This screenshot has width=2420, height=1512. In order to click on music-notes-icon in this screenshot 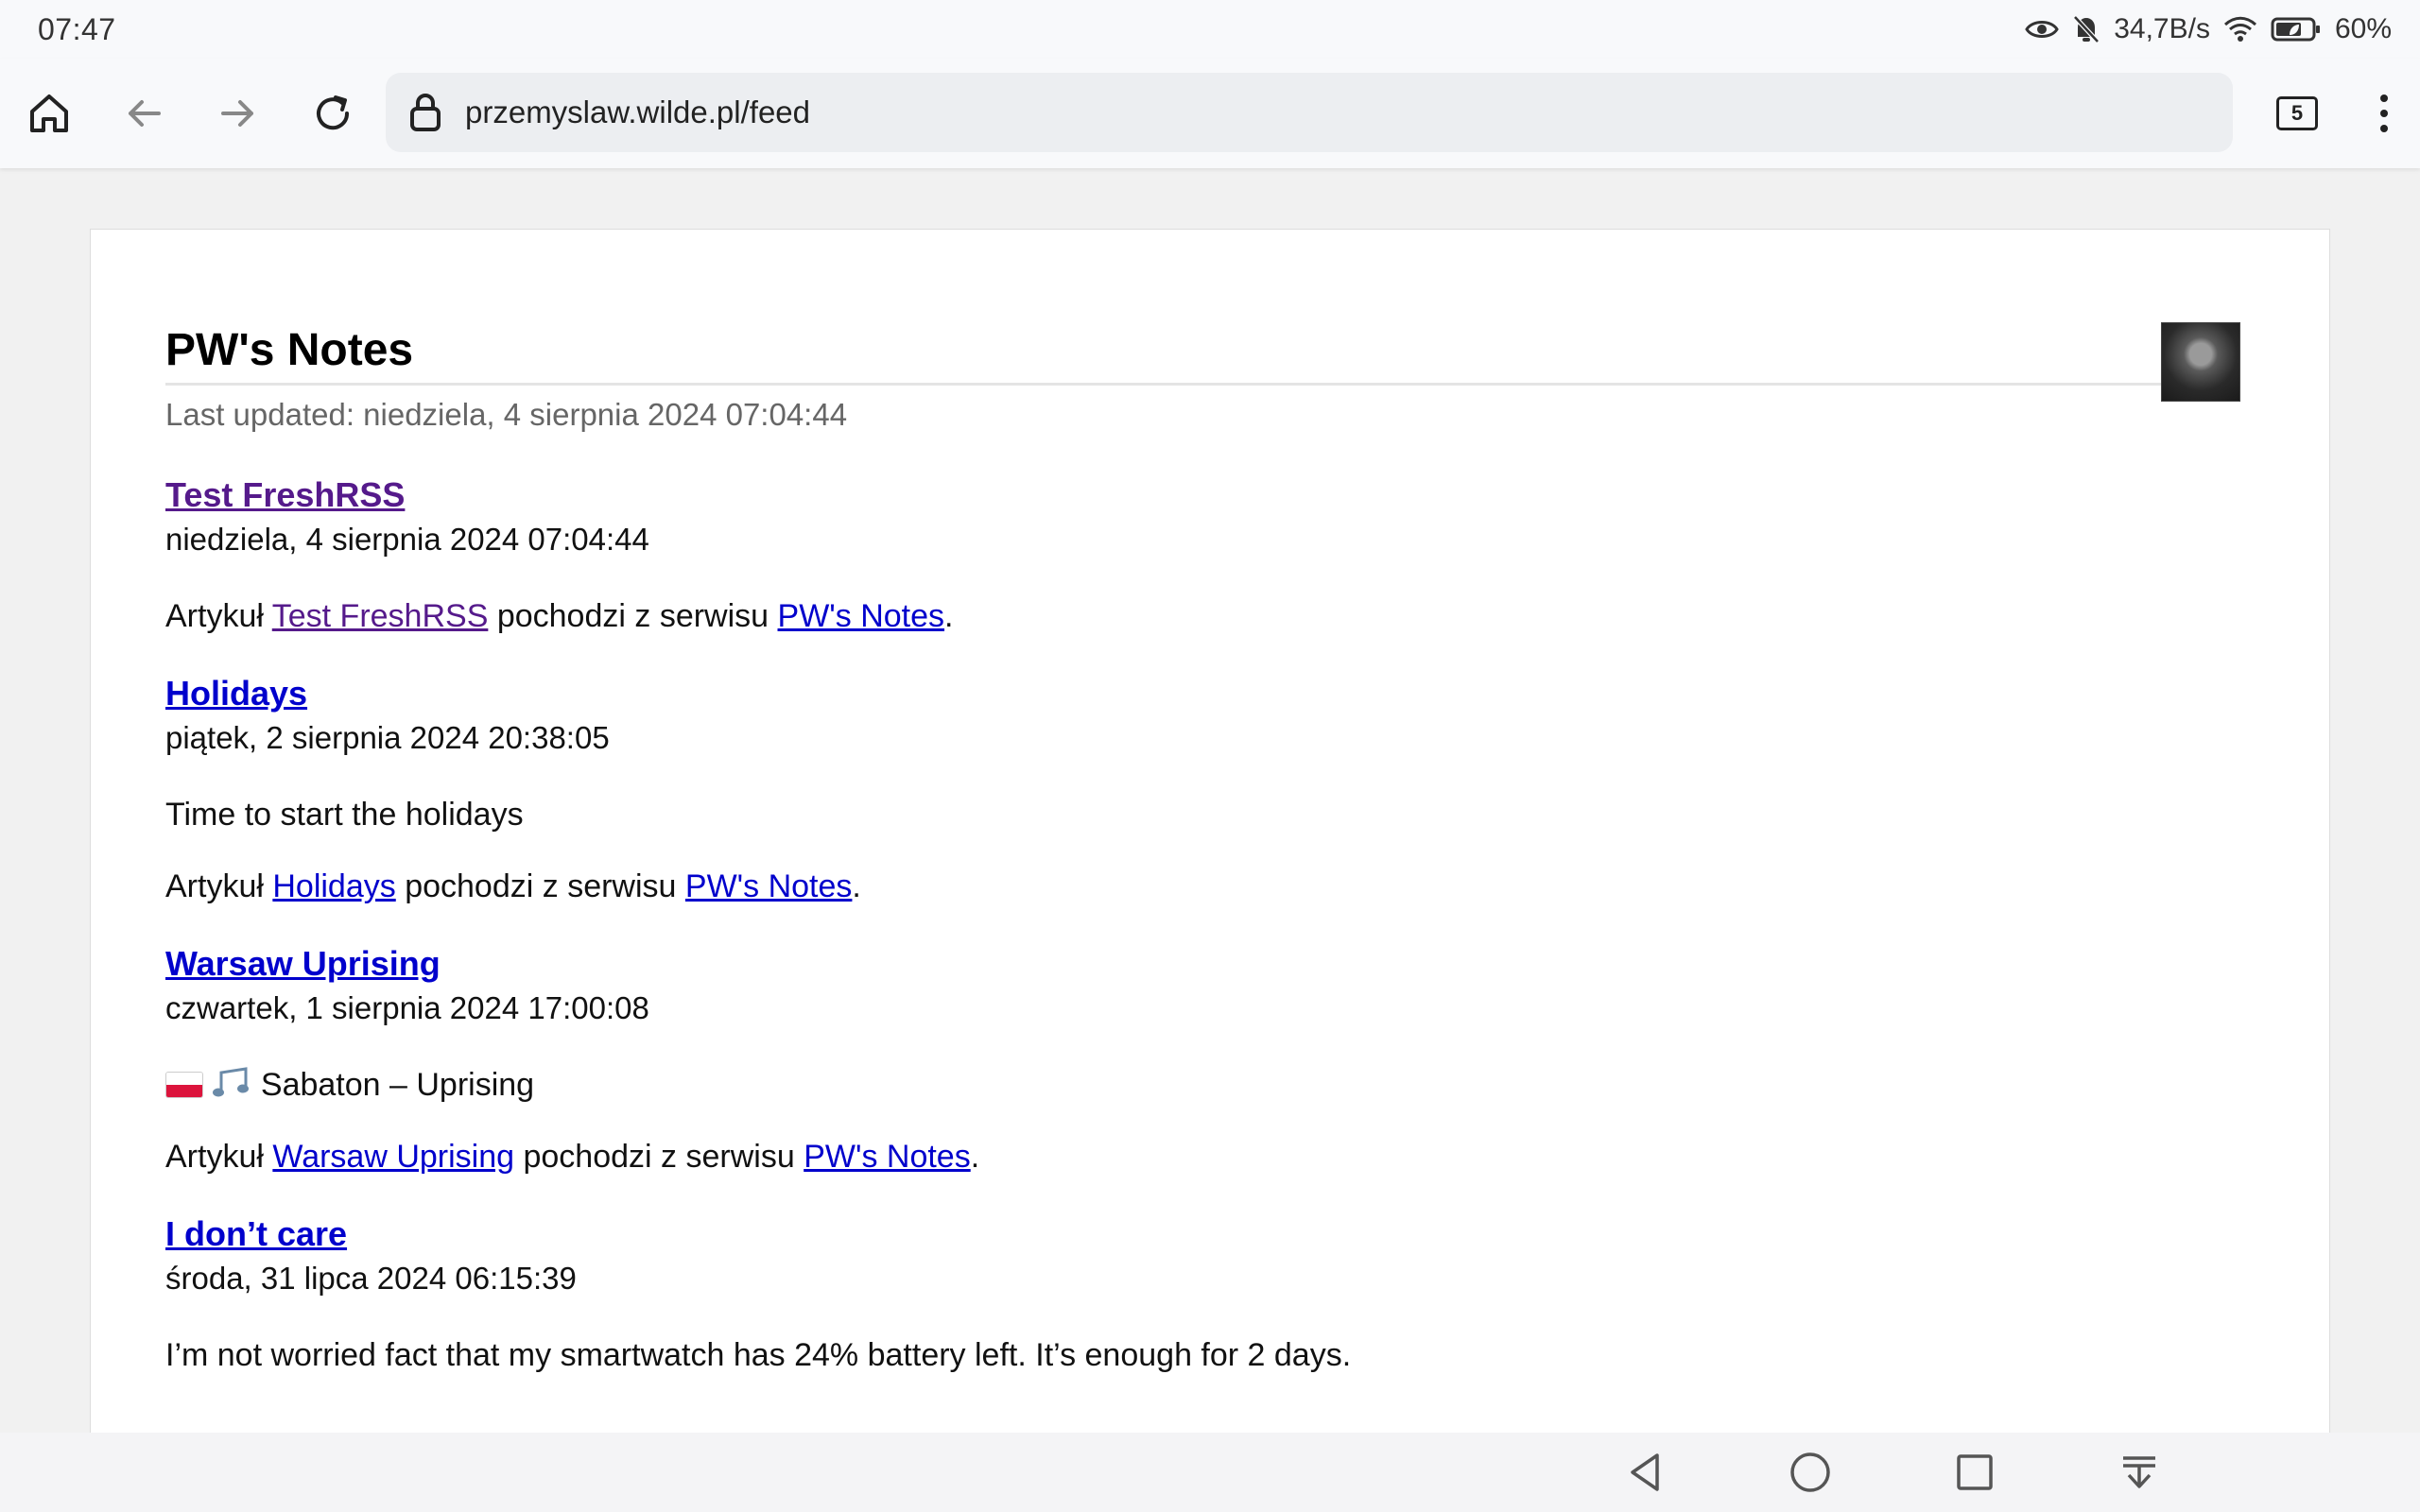, I will do `click(231, 1082)`.